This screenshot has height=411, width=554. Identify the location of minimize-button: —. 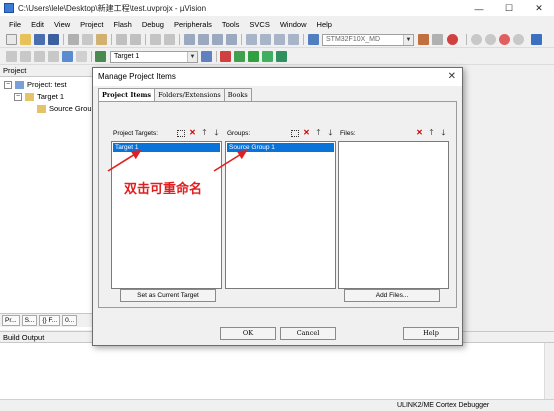
(479, 8).